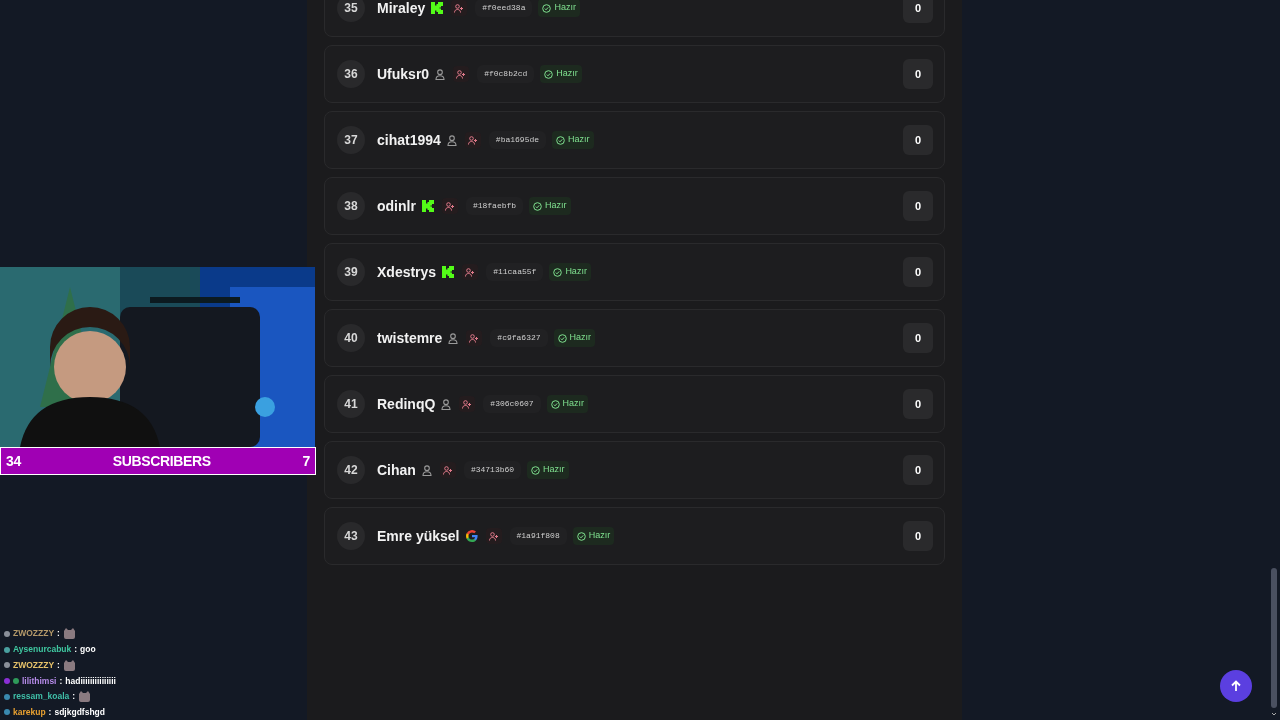 This screenshot has width=1280, height=720. Describe the element at coordinates (401, 9) in the screenshot. I see `player-name: Miraley` at that location.